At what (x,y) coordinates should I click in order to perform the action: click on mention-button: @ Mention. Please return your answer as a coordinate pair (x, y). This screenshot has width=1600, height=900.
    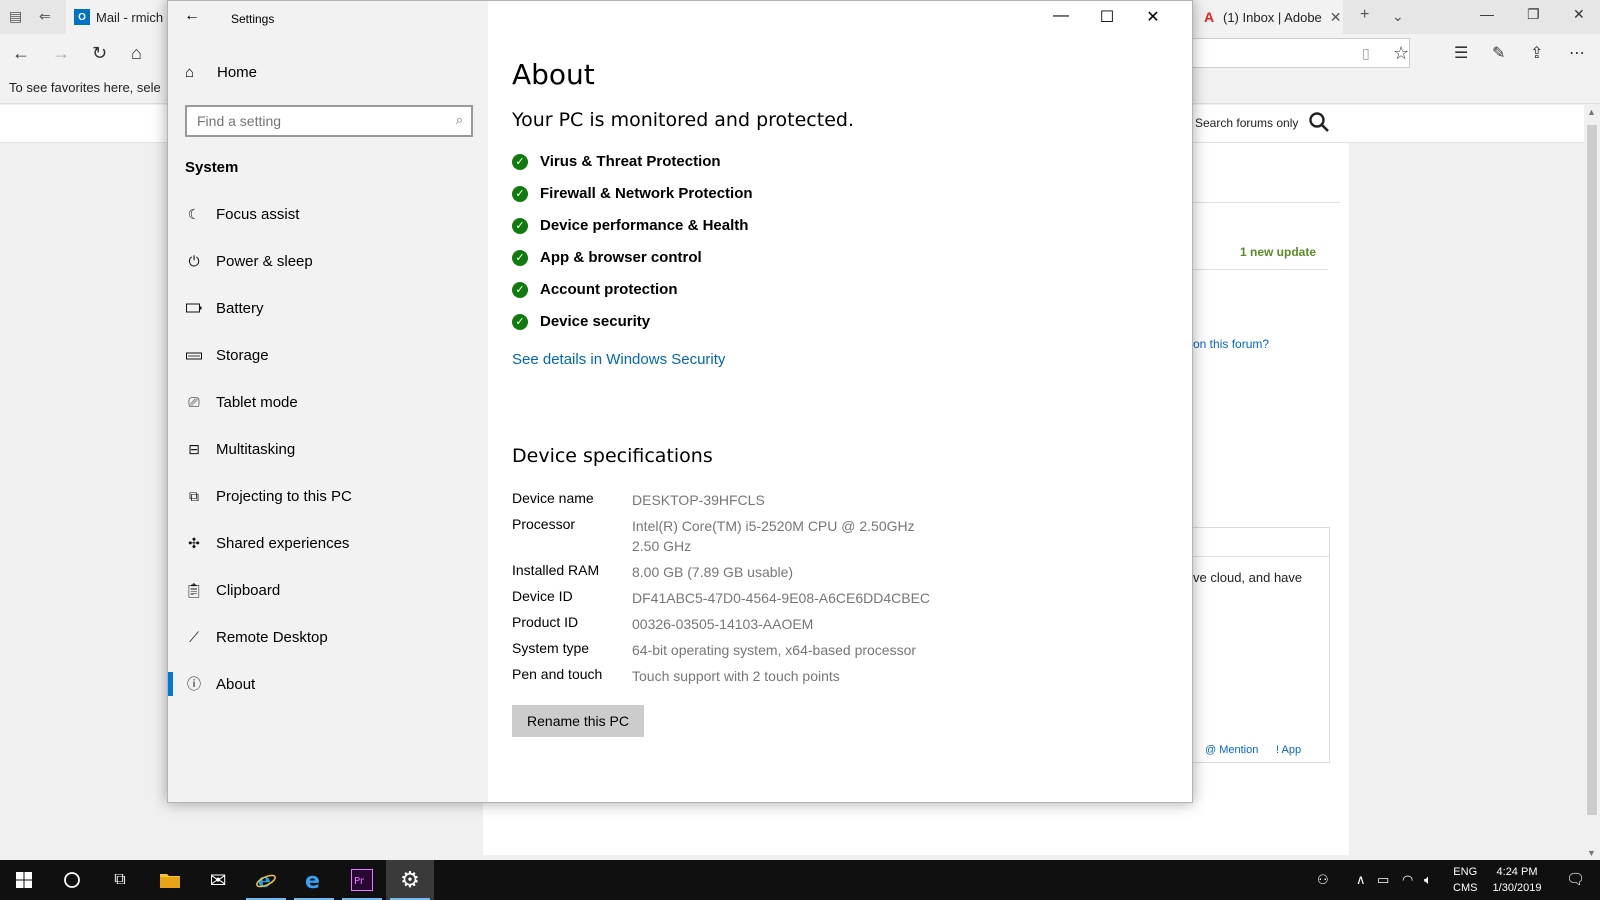
    Looking at the image, I should click on (1231, 750).